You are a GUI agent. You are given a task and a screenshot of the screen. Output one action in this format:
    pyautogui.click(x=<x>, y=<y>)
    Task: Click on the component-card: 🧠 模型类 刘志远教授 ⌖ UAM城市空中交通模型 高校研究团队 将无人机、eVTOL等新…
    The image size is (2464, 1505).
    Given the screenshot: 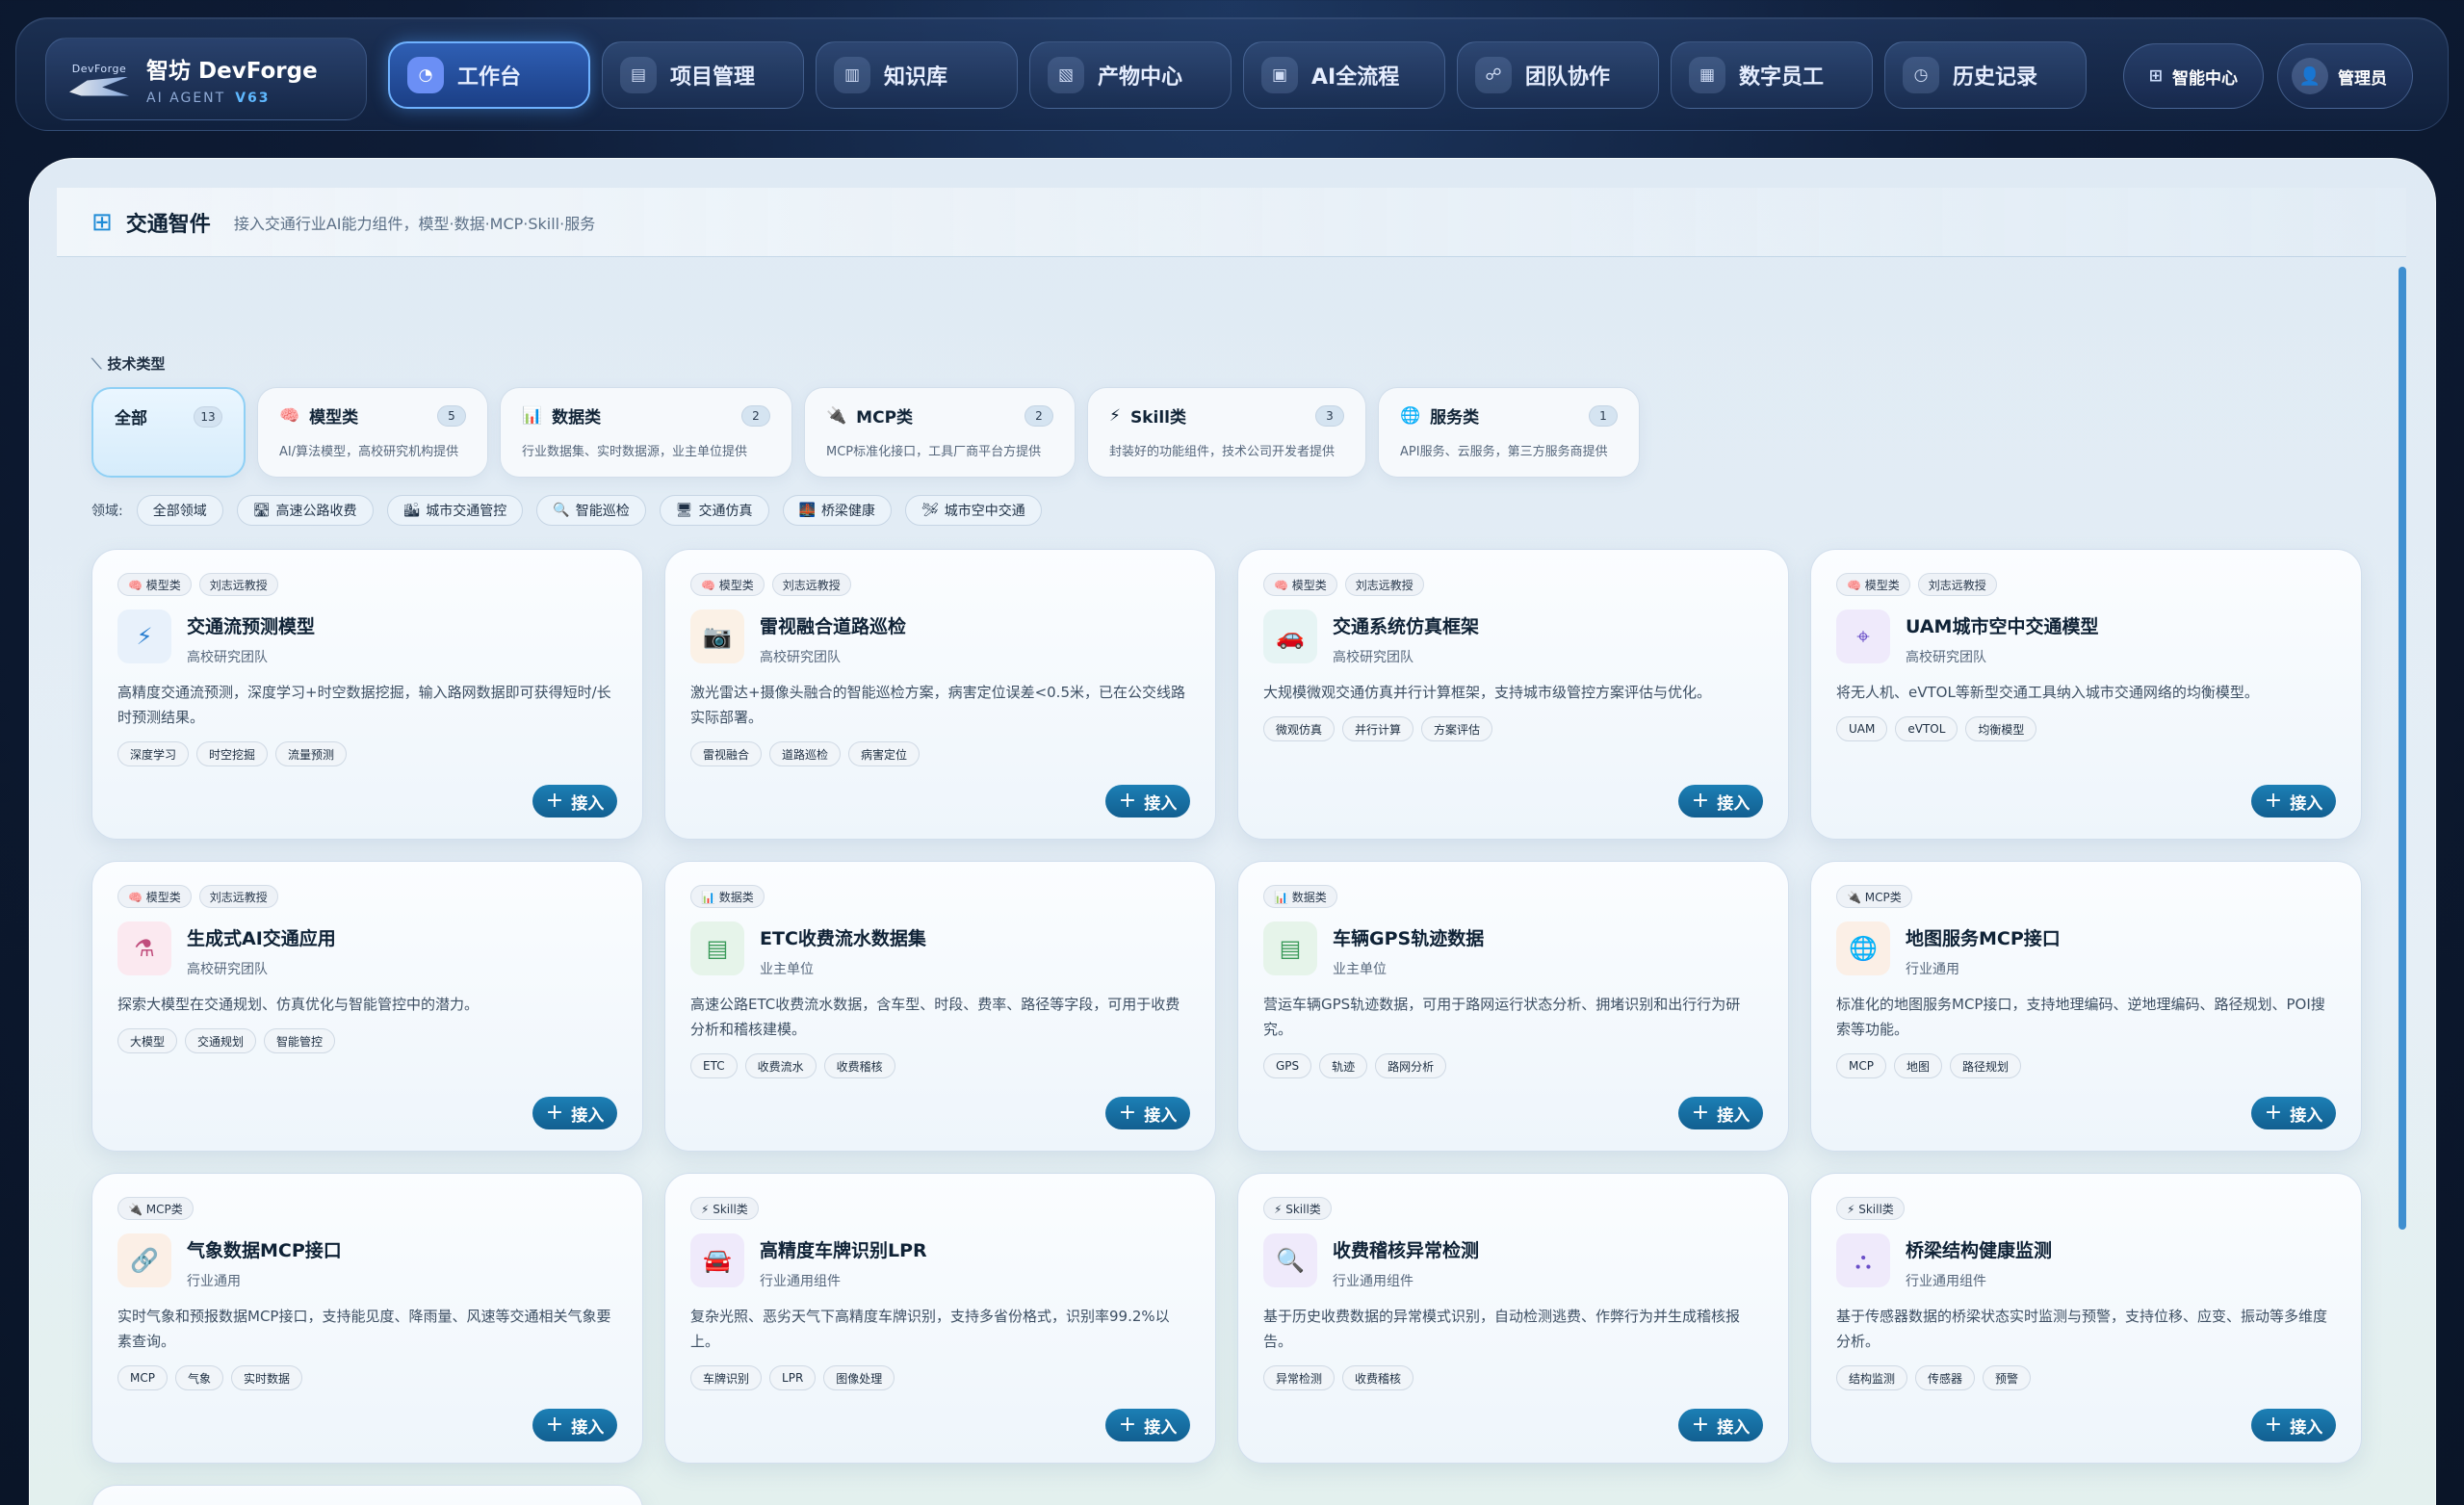 What is the action you would take?
    pyautogui.click(x=2086, y=694)
    